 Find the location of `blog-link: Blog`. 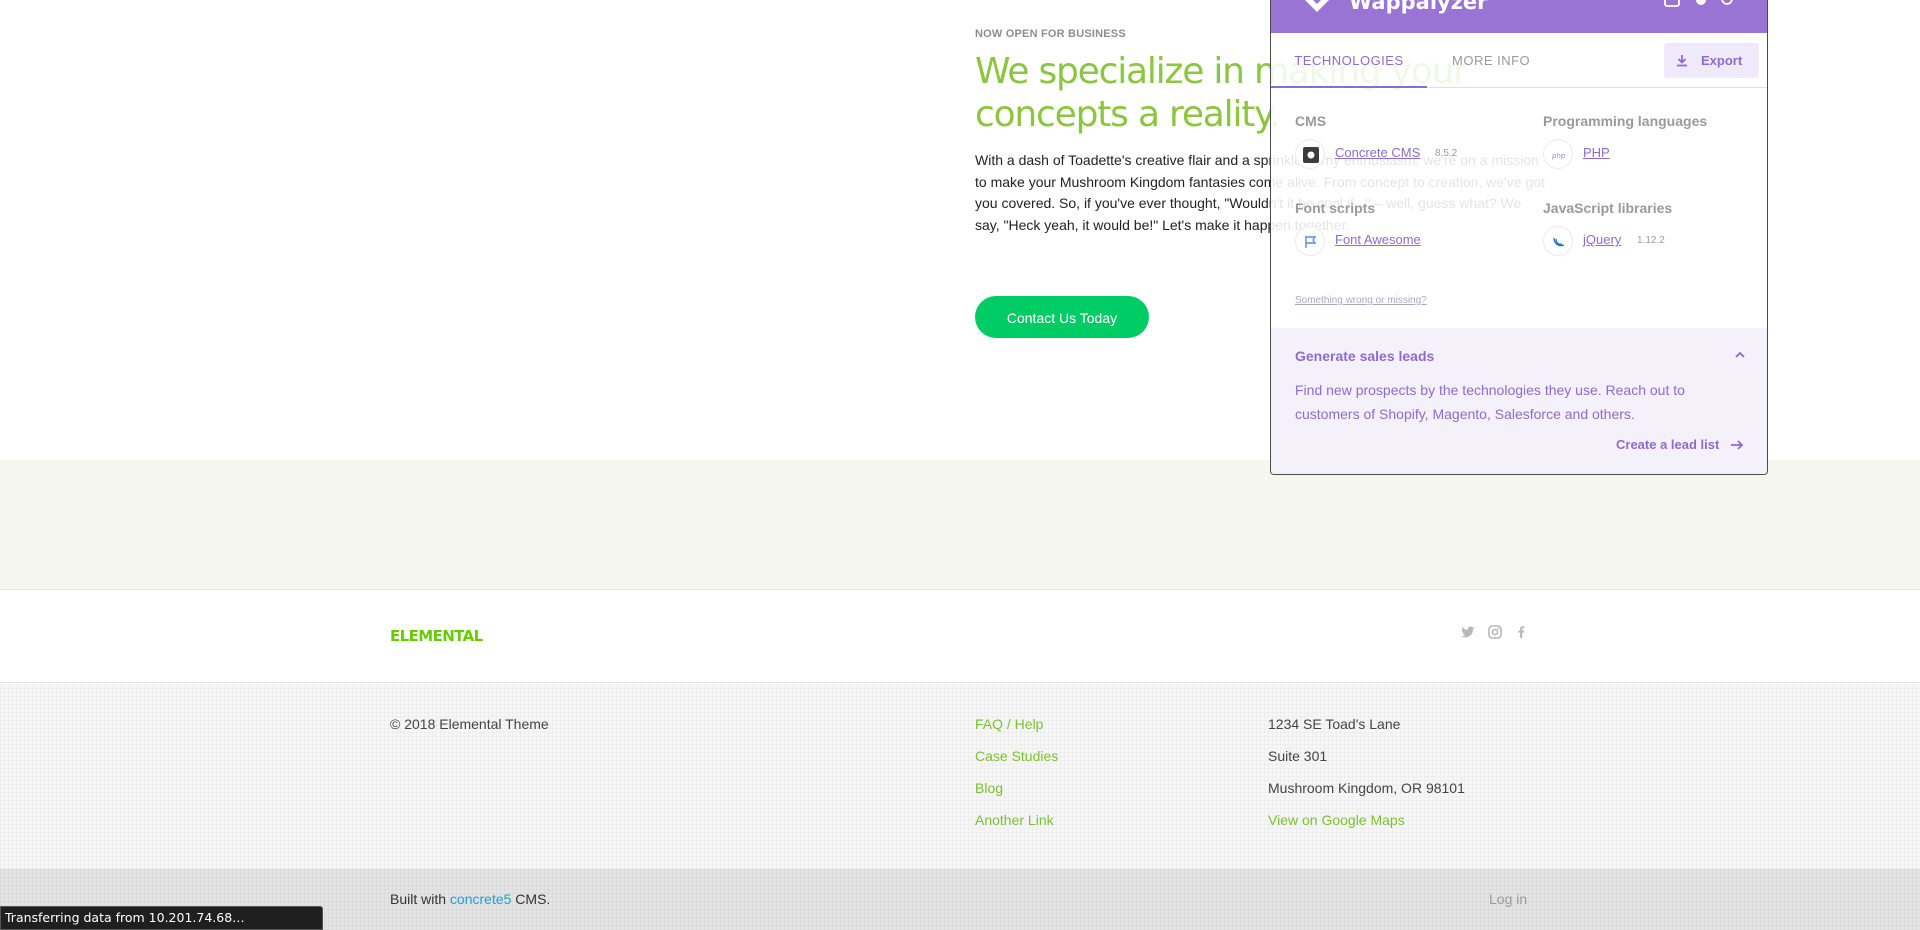

blog-link: Blog is located at coordinates (989, 788).